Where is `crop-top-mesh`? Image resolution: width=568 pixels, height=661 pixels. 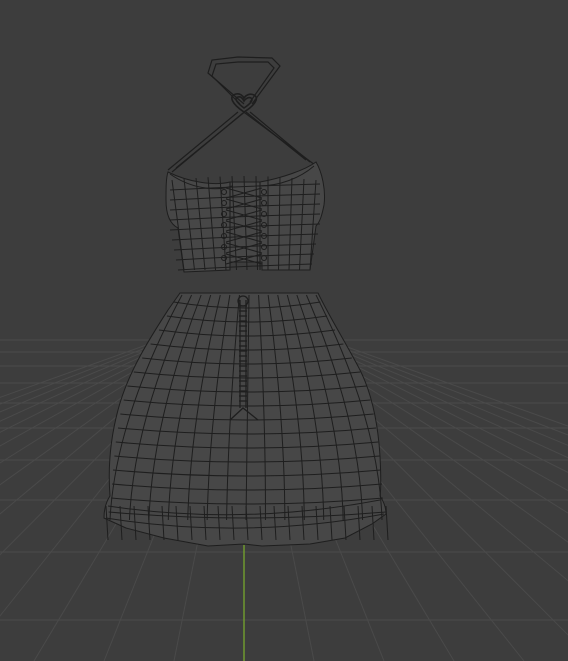
crop-top-mesh is located at coordinates (245, 217).